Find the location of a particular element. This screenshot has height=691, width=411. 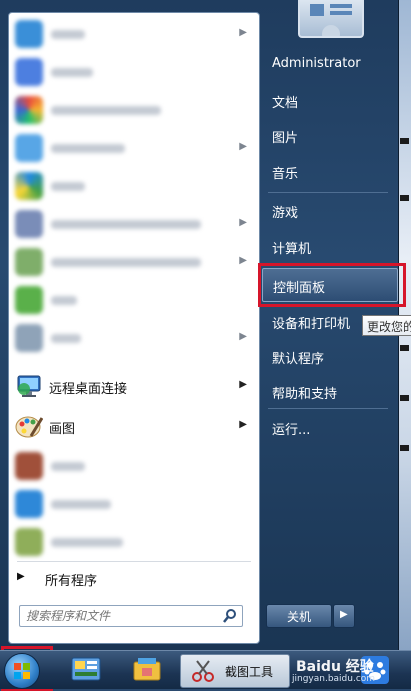

menu-item-label: 音乐 is located at coordinates (285, 174).